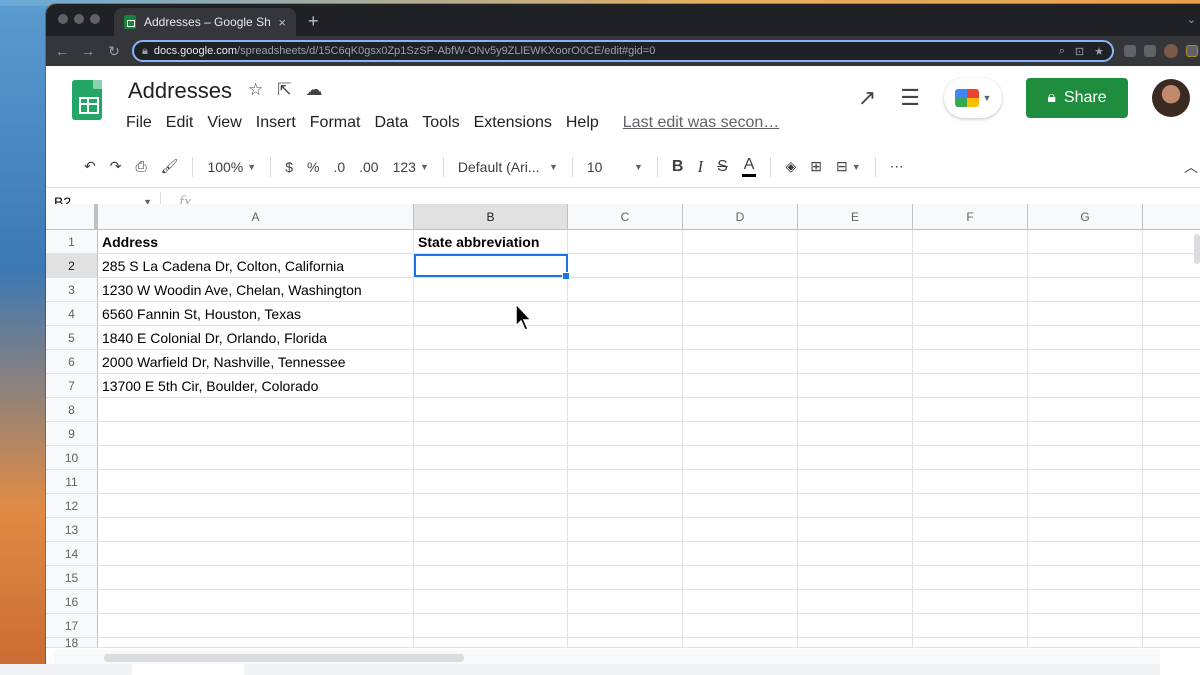 The height and width of the screenshot is (675, 1200). Describe the element at coordinates (256, 642) in the screenshot. I see `cell-a18` at that location.